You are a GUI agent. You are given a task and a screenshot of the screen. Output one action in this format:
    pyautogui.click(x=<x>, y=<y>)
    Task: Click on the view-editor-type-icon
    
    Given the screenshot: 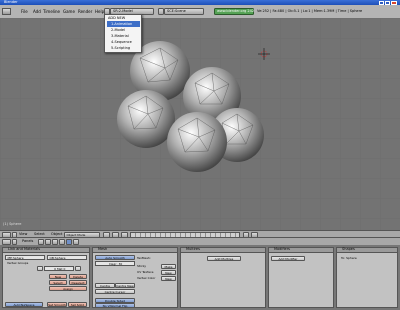 What is the action you would take?
    pyautogui.click(x=6, y=235)
    